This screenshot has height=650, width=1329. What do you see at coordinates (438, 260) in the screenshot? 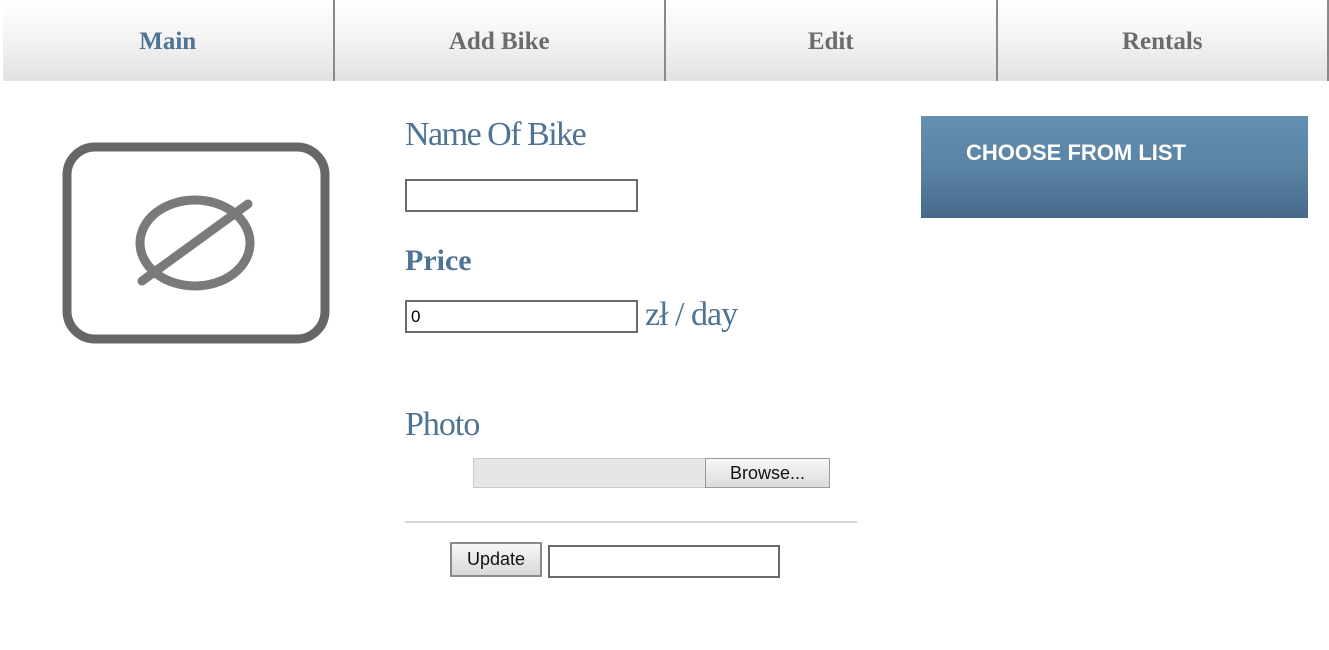
I see `price-label: Price` at bounding box center [438, 260].